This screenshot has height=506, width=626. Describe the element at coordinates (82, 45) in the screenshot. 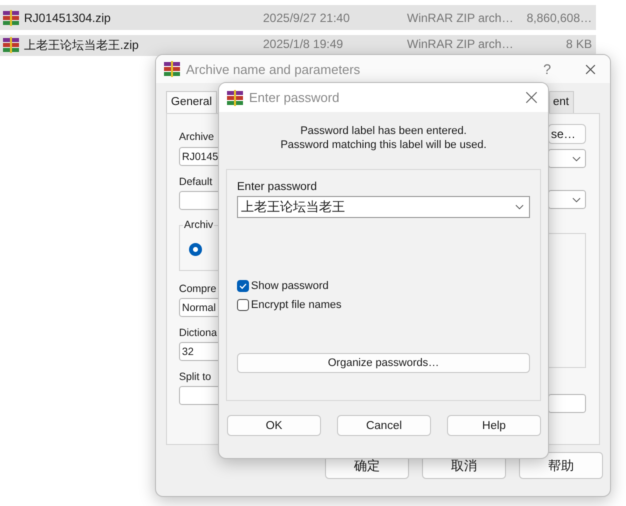

I see `file-name: 上老王论坛当老王.zip` at that location.